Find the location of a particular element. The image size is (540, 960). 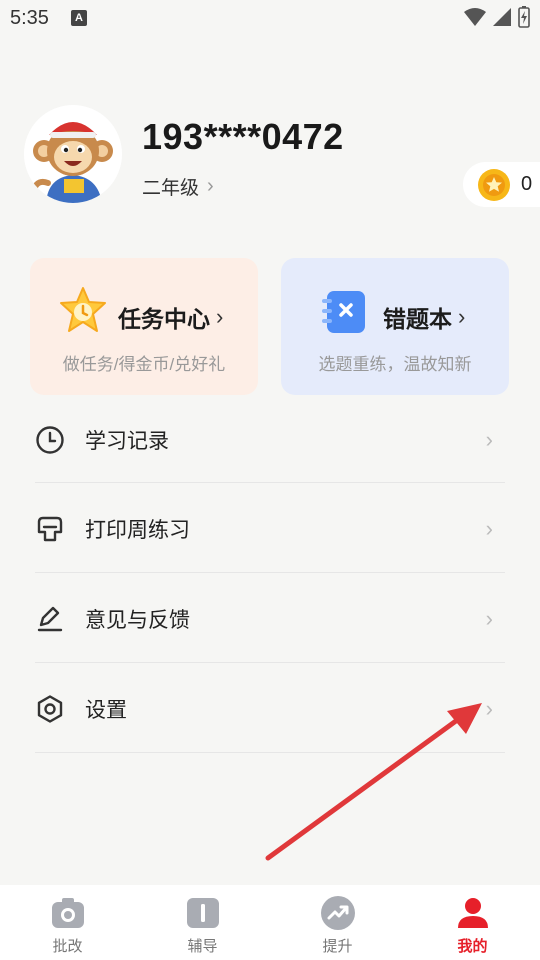

nav-item-mine: 我的 is located at coordinates (472, 922).